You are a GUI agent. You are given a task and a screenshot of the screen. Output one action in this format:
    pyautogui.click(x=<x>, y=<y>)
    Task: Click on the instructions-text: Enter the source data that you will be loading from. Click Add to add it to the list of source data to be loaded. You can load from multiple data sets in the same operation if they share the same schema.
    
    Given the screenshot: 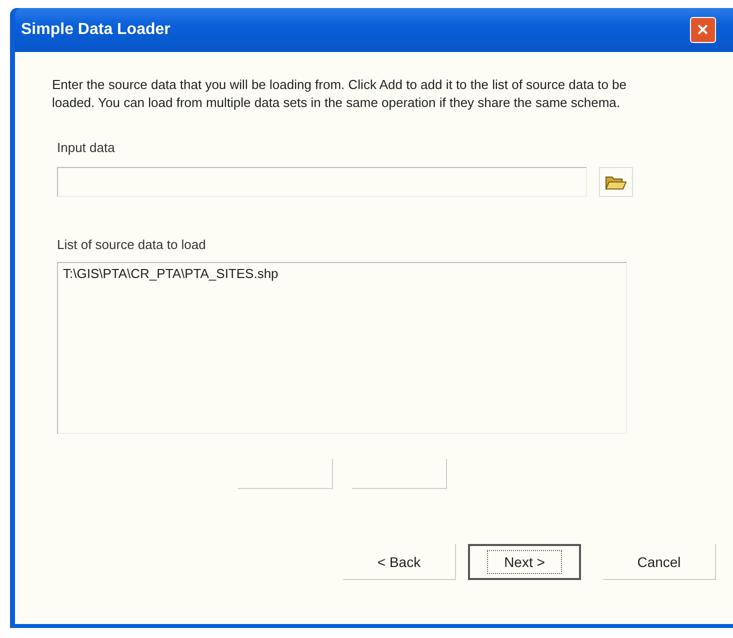 What is the action you would take?
    pyautogui.click(x=340, y=94)
    